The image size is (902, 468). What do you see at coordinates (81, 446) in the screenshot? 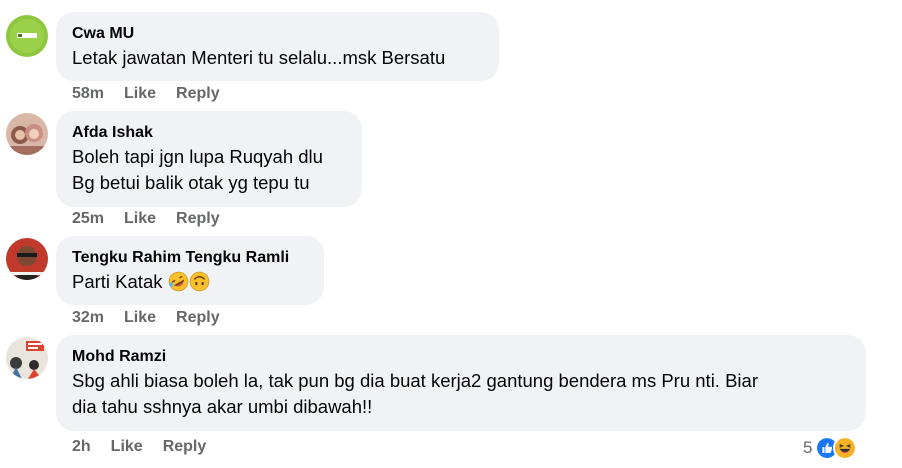
I see `comment-time: 2h` at bounding box center [81, 446].